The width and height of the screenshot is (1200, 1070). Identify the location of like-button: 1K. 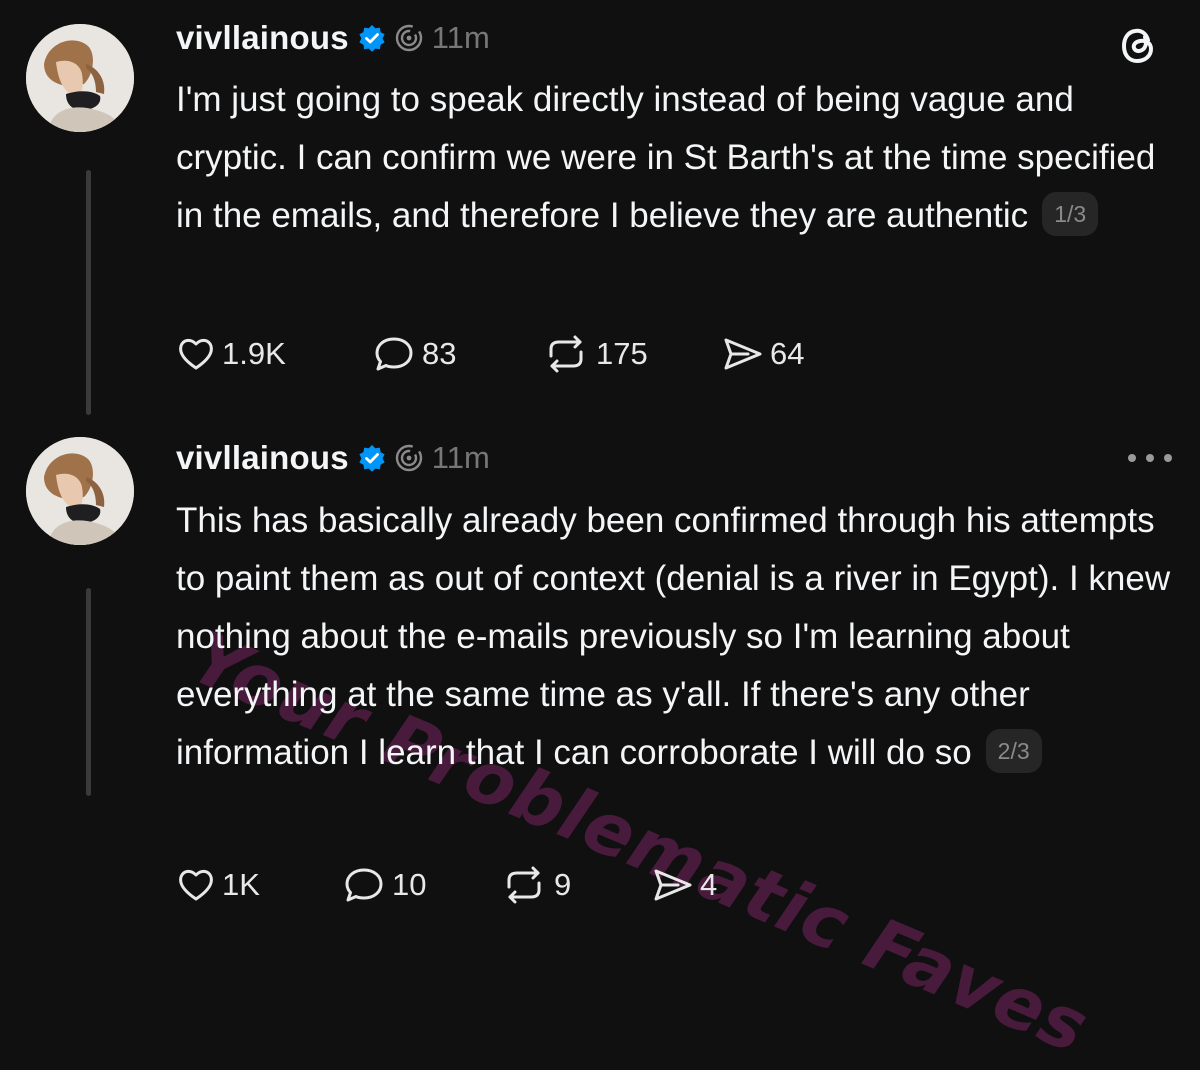
(259, 885).